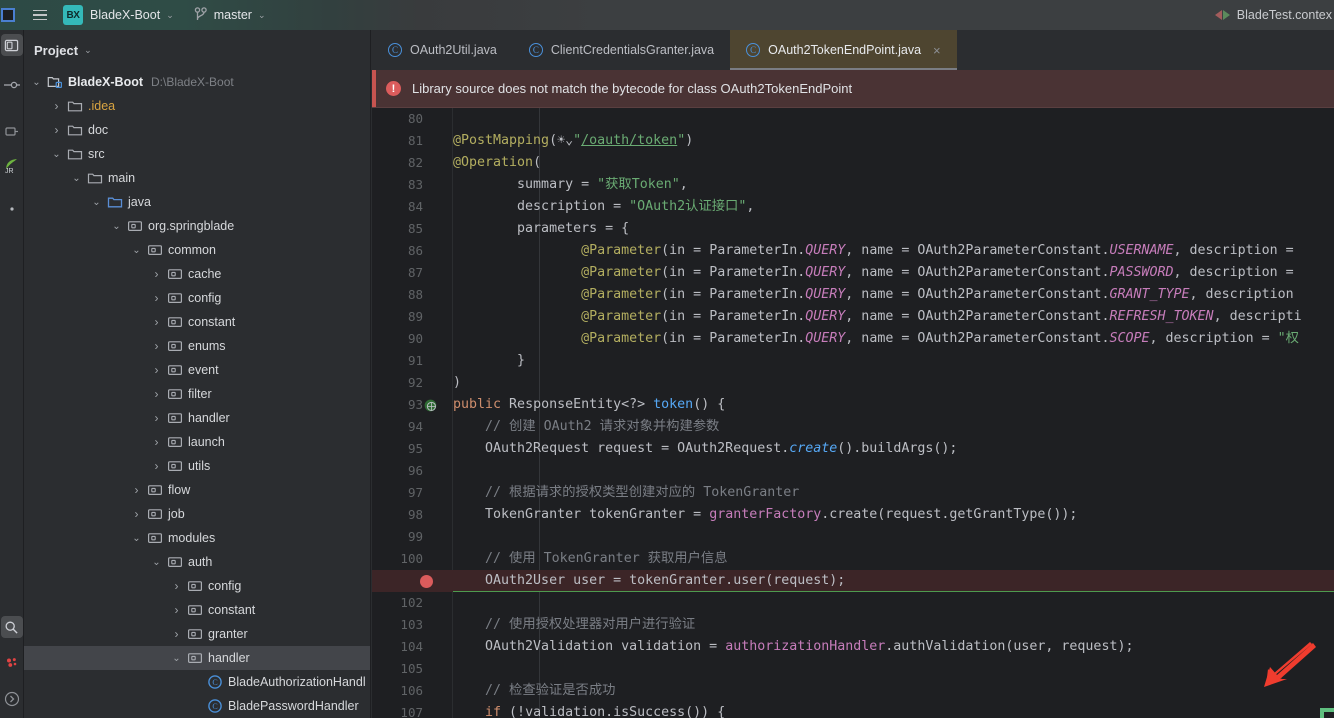 Image resolution: width=1334 pixels, height=718 pixels. Describe the element at coordinates (12, 699) in the screenshot. I see `expand-rail-button` at that location.